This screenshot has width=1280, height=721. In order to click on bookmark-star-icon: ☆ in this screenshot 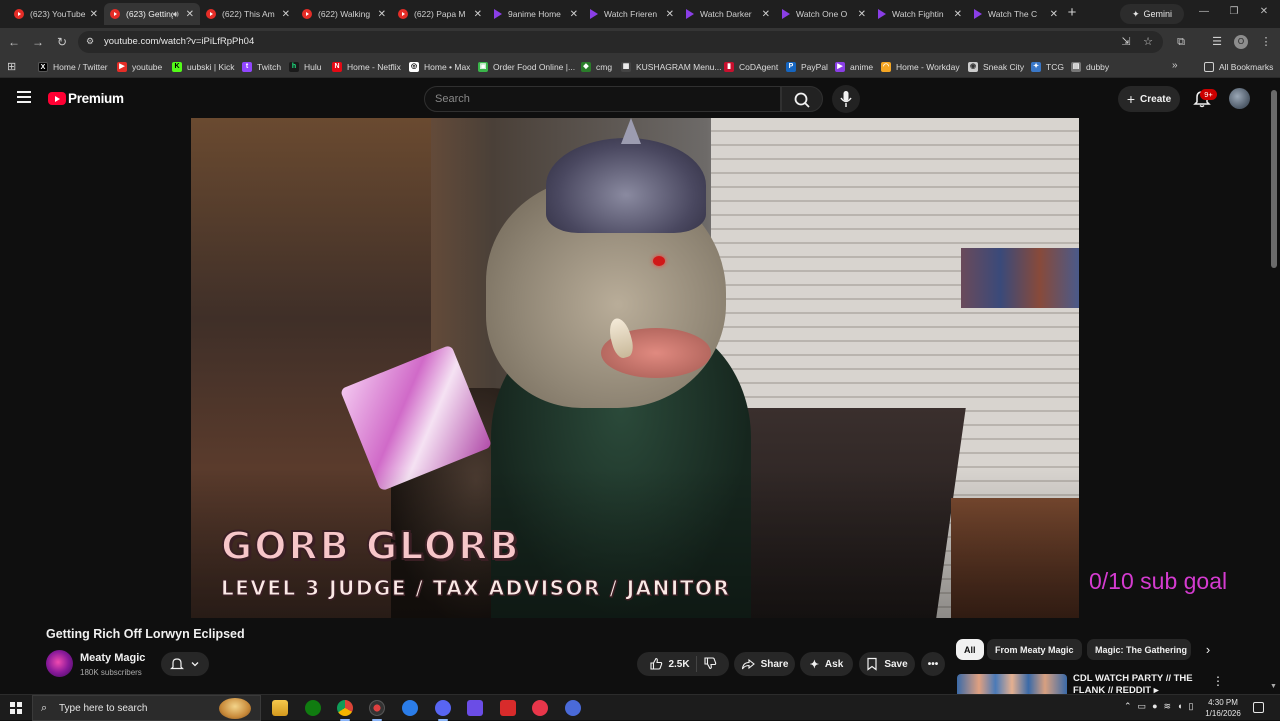, I will do `click(1148, 42)`.